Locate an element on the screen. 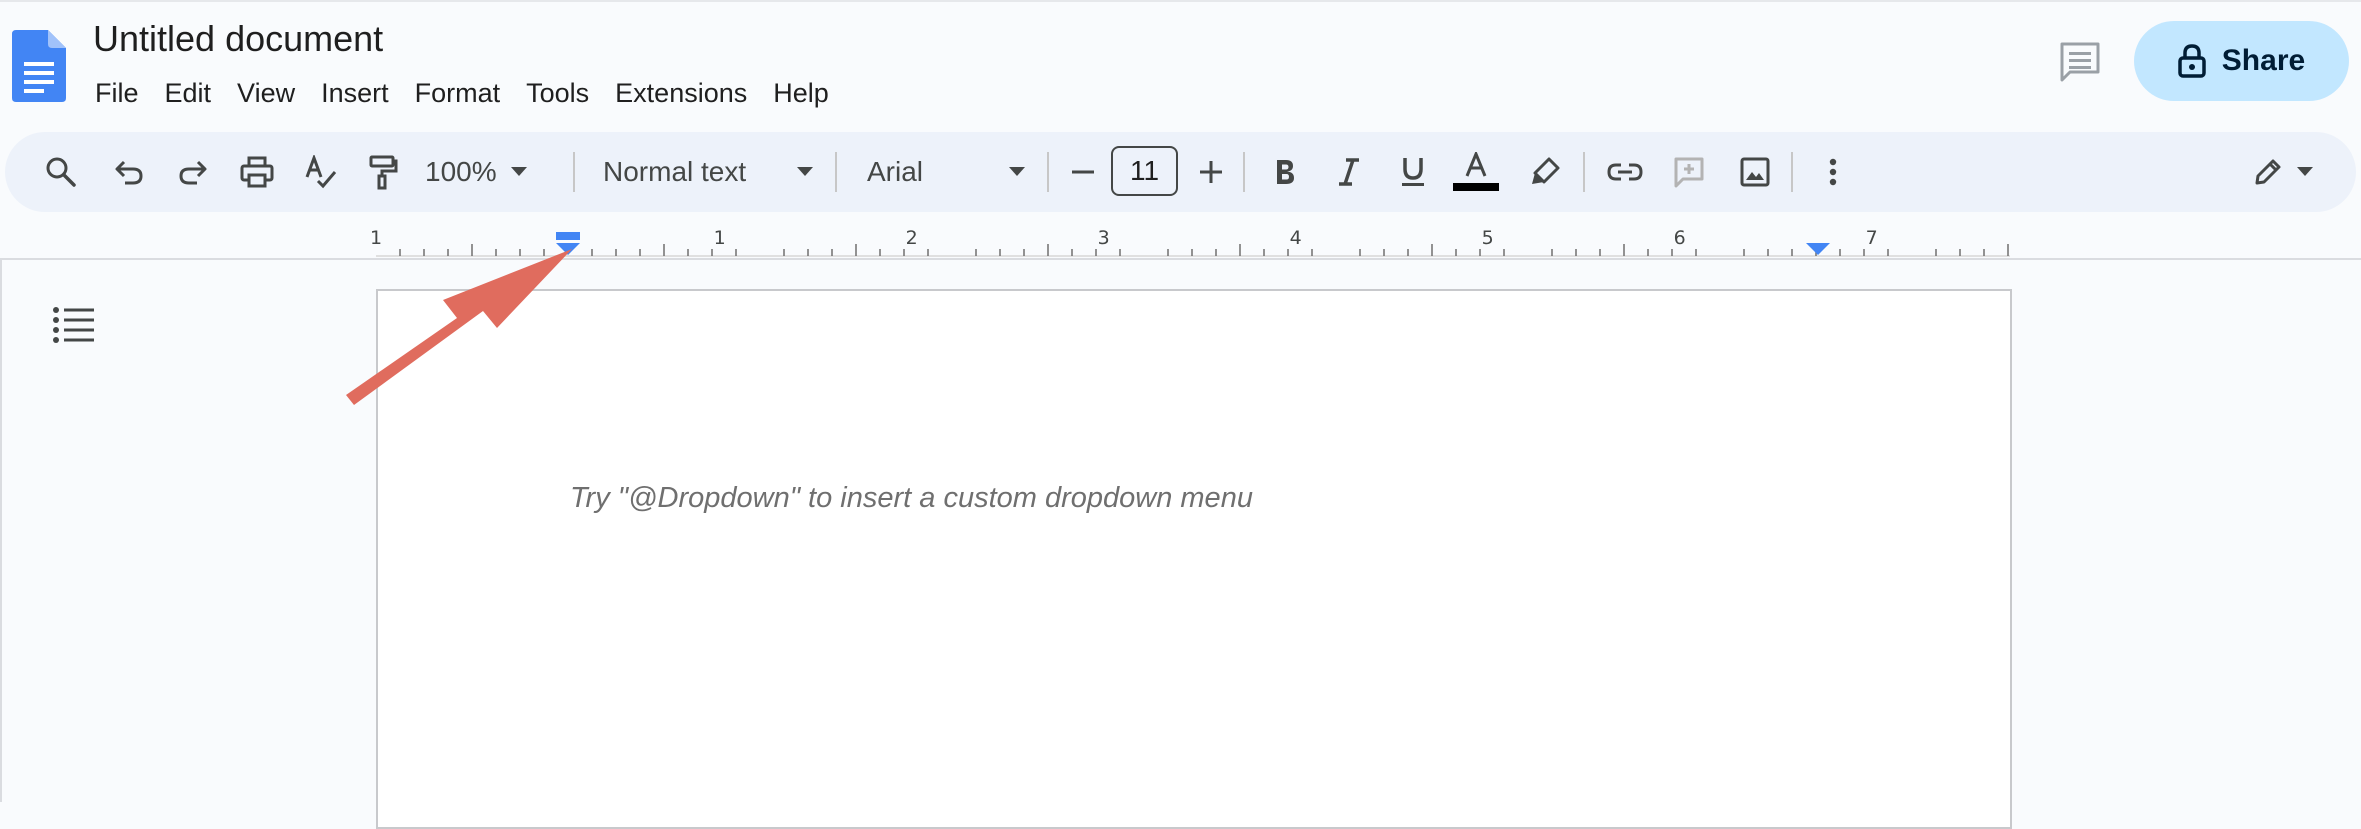 The height and width of the screenshot is (829, 2361). text-color-icon is located at coordinates (1476, 171).